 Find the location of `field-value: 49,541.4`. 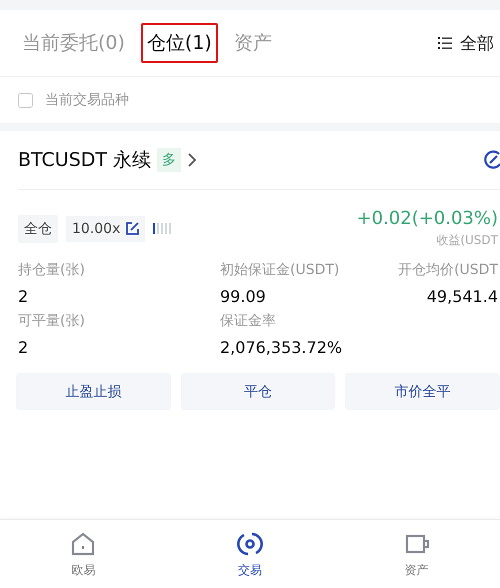

field-value: 49,541.4 is located at coordinates (462, 296).